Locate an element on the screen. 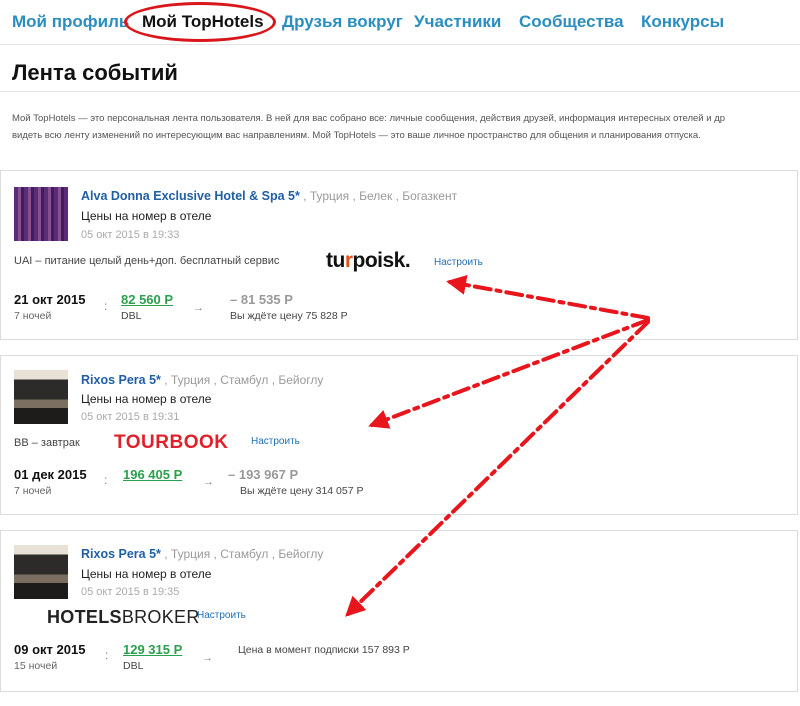  divider is located at coordinates (400, 91).